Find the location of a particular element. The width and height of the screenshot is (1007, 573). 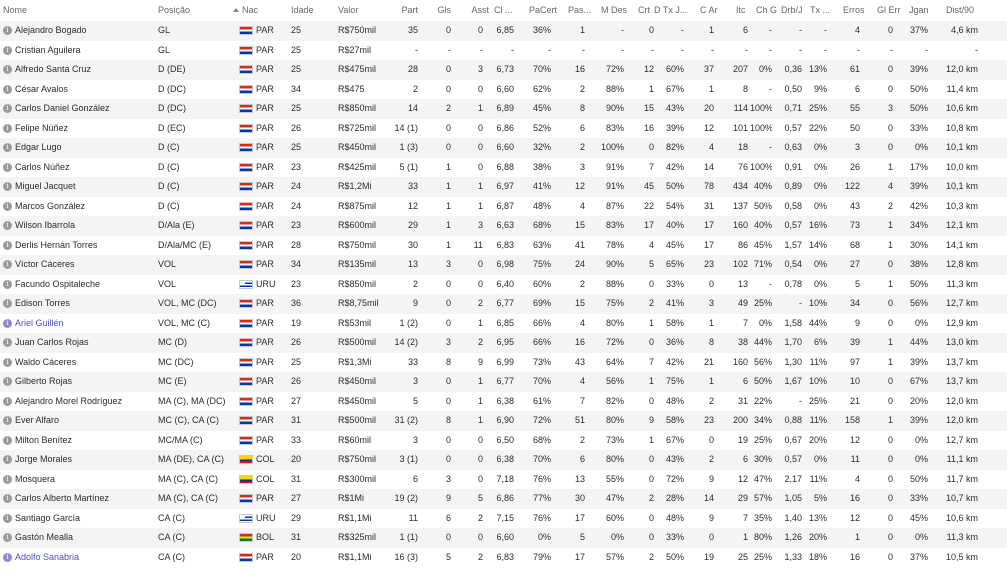

player-name: Cristian Aguilera is located at coordinates (85, 51).